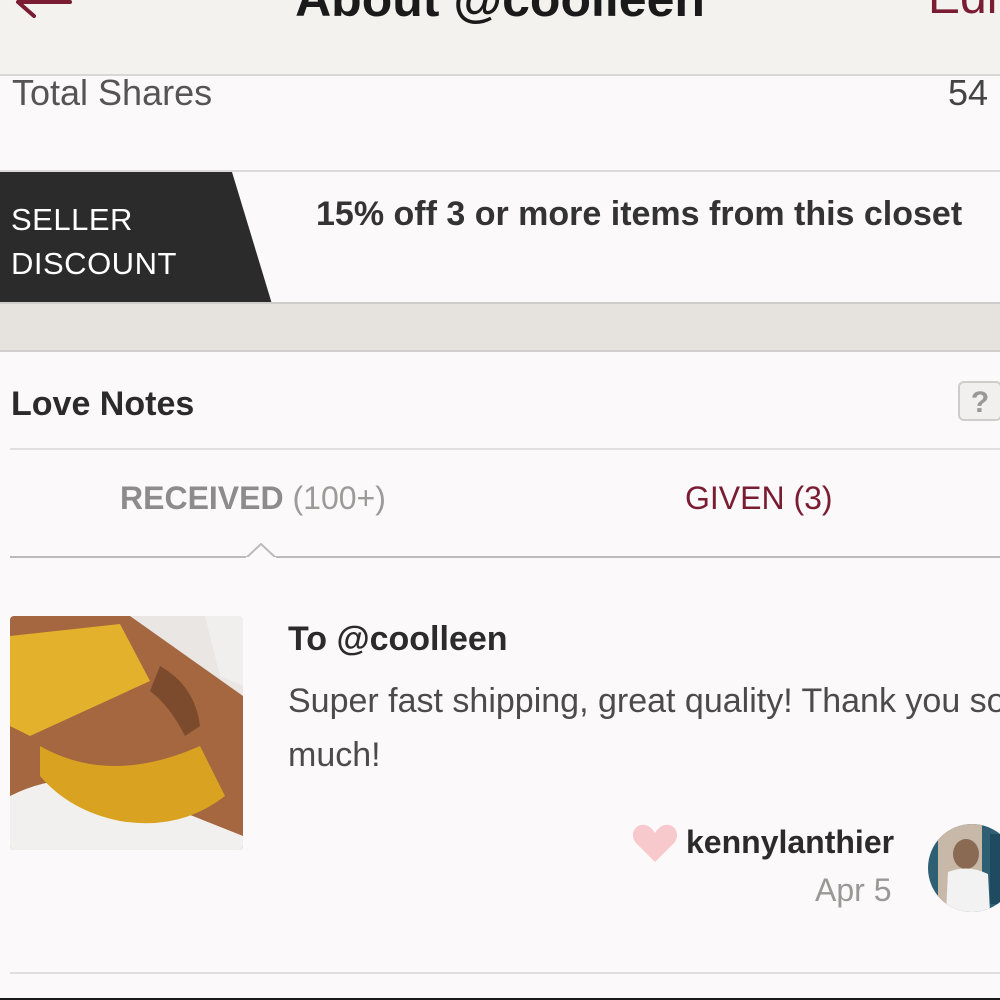 Image resolution: width=1000 pixels, height=1000 pixels. Describe the element at coordinates (979, 401) in the screenshot. I see `help-icon: ?` at that location.